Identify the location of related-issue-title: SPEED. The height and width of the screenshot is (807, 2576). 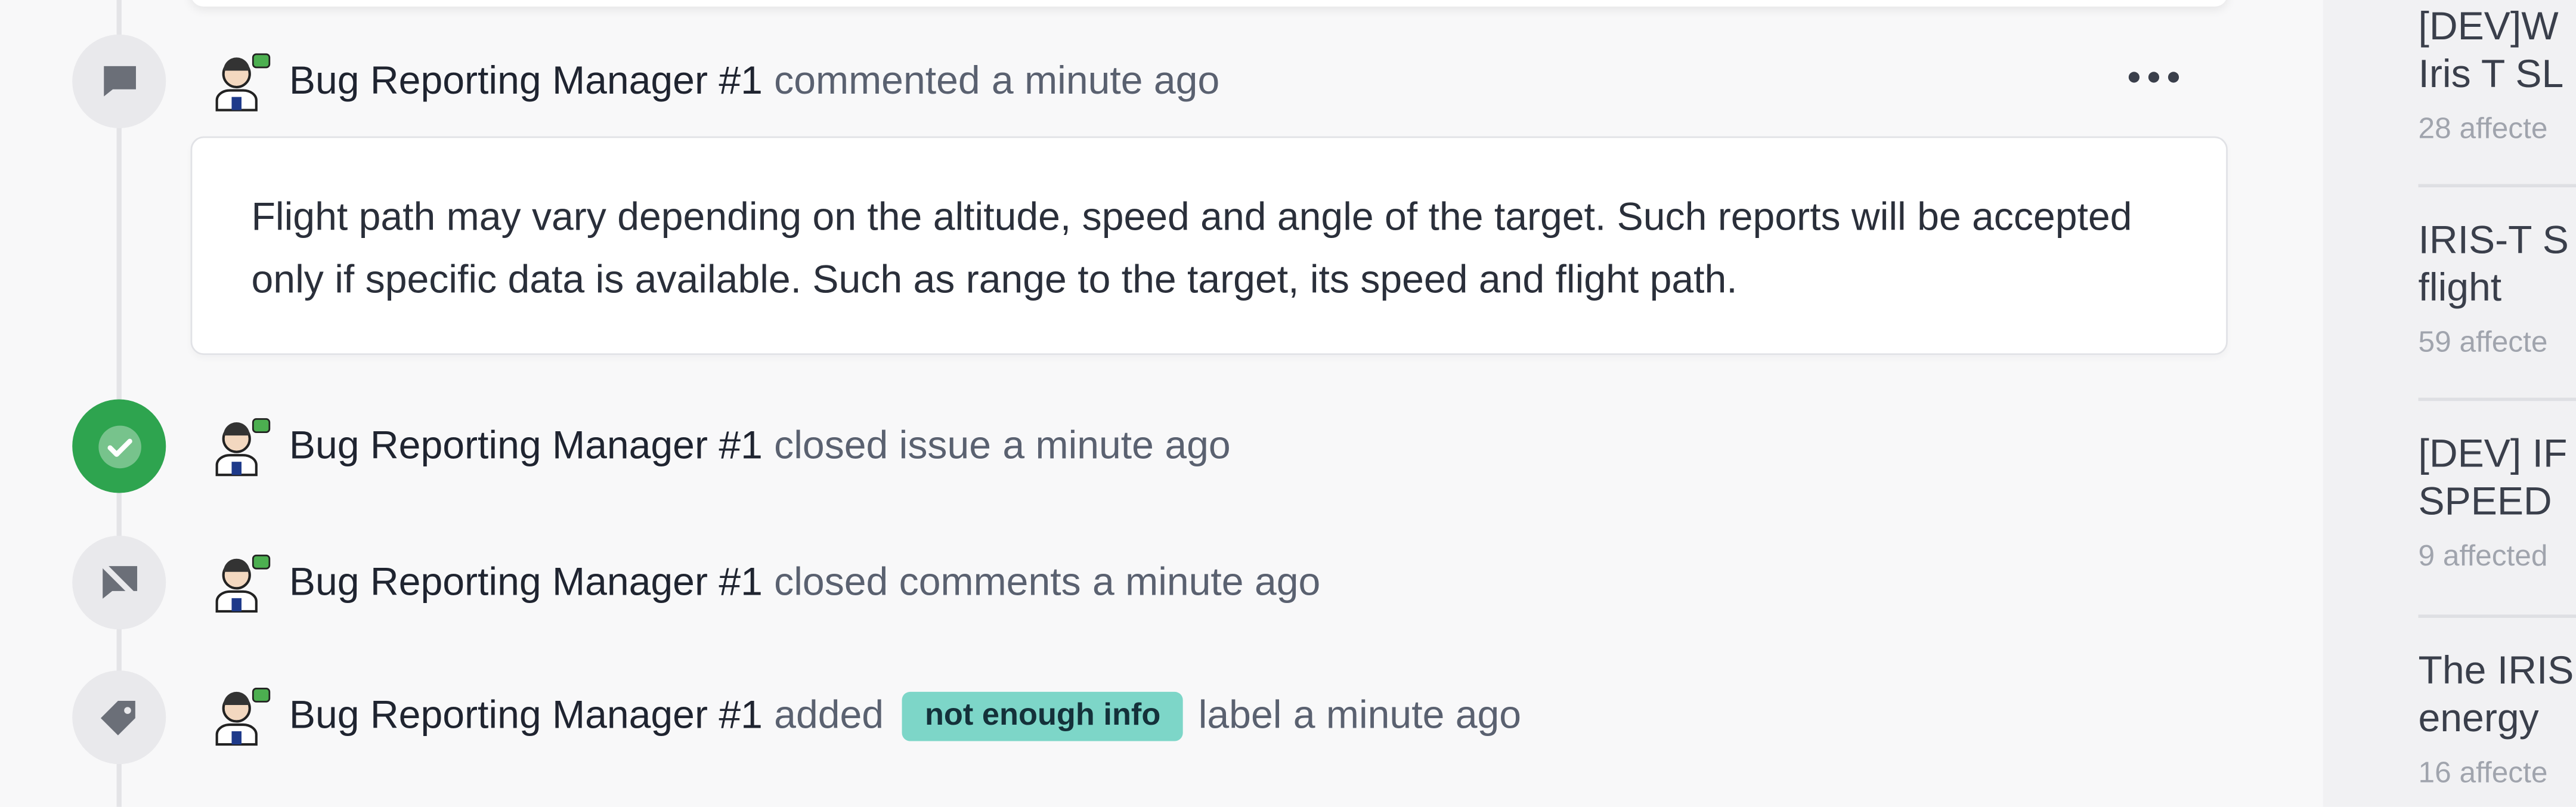
(2485, 502).